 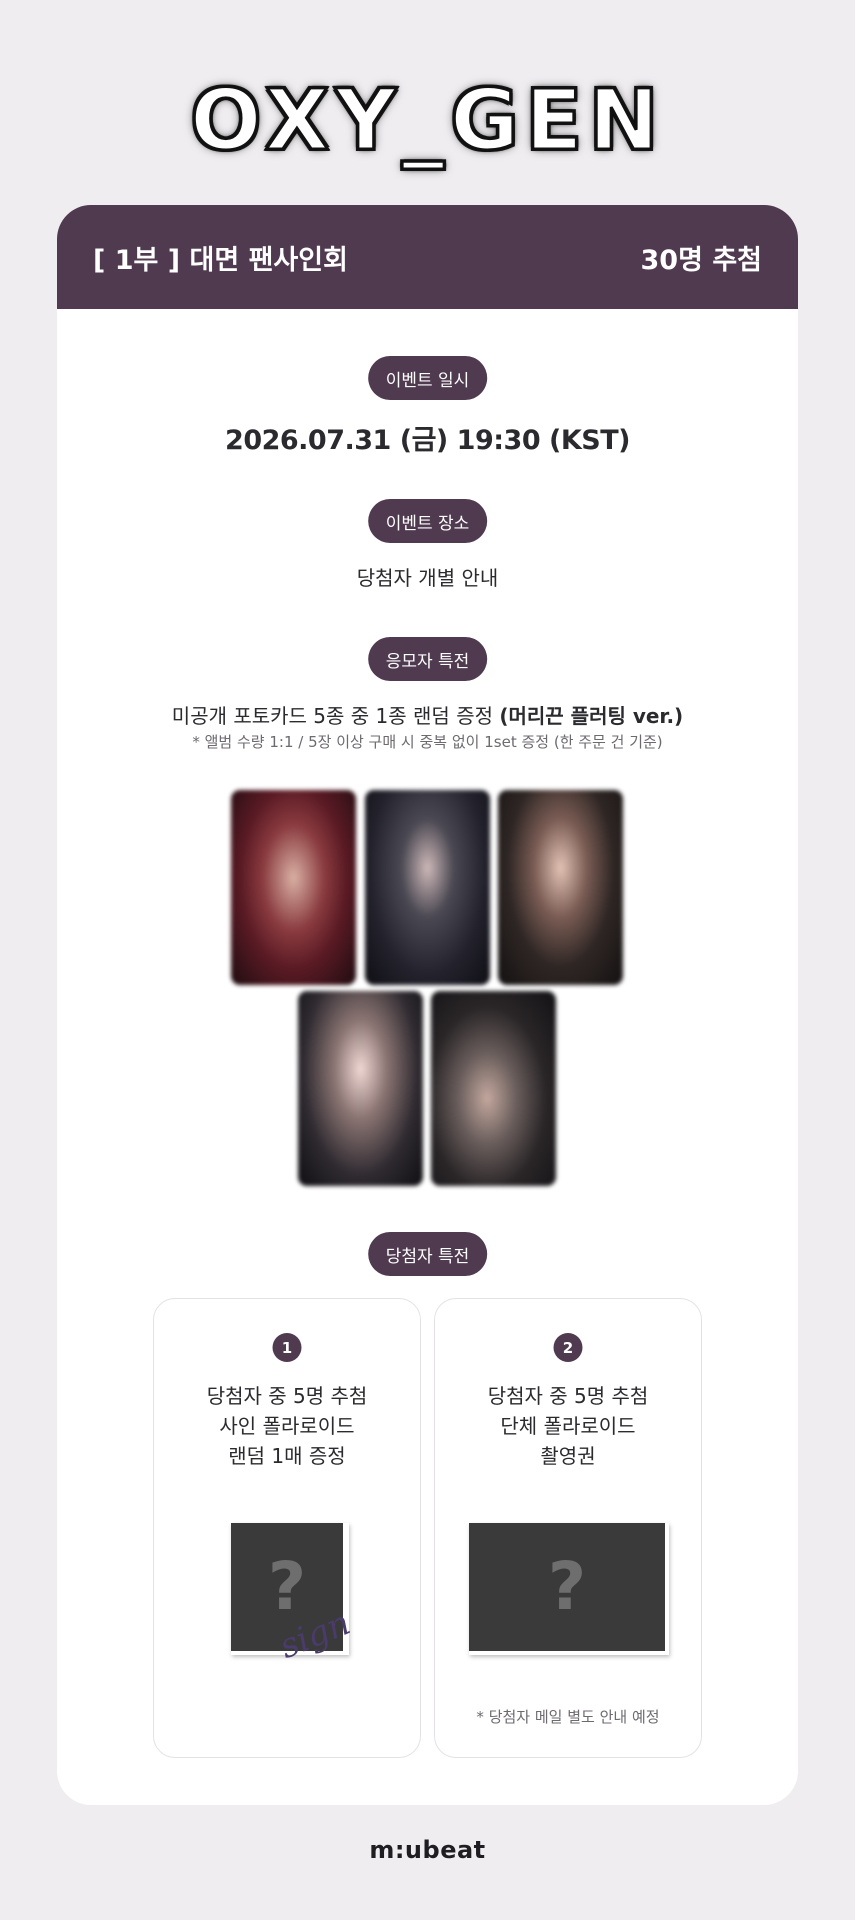 I want to click on polaroid-sign-image: ? sign, so click(x=293, y=1595).